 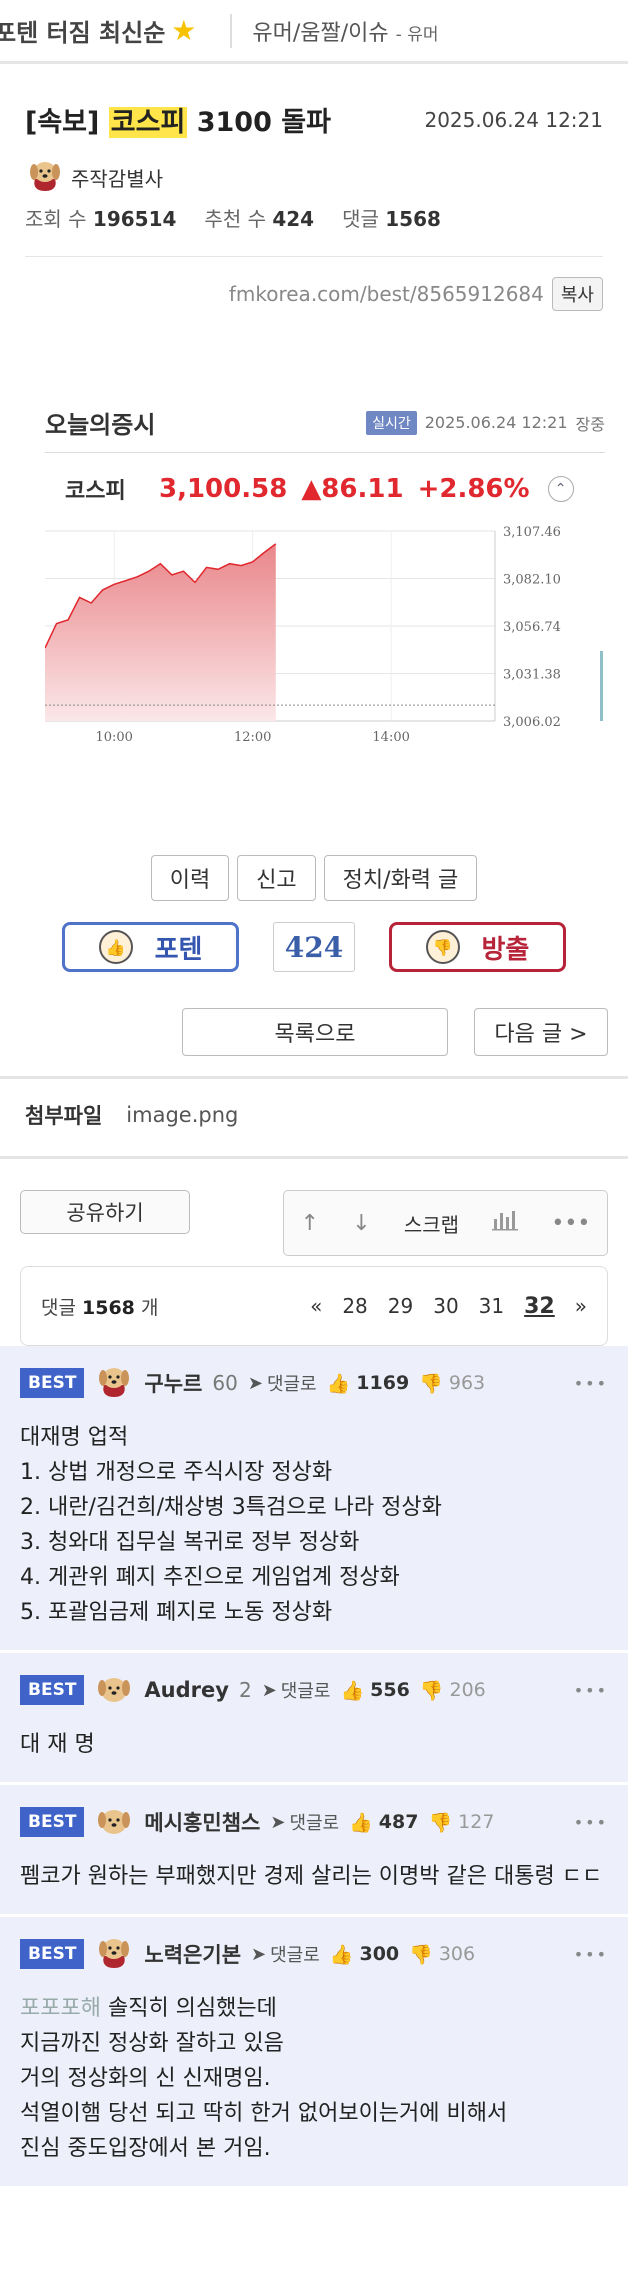 I want to click on next-page-button: », so click(x=581, y=1306).